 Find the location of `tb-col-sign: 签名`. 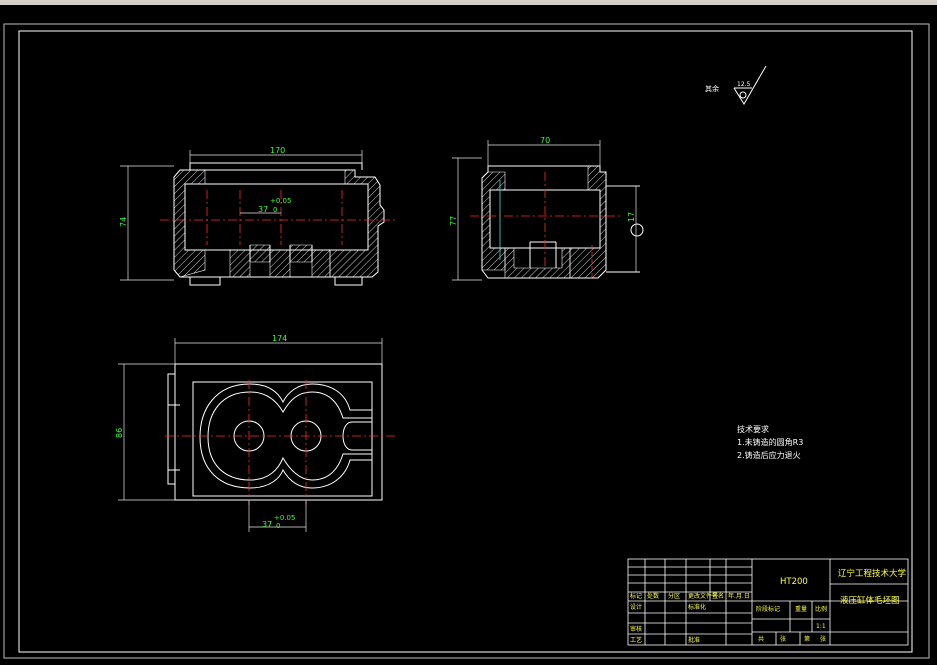

tb-col-sign: 签名 is located at coordinates (718, 596).